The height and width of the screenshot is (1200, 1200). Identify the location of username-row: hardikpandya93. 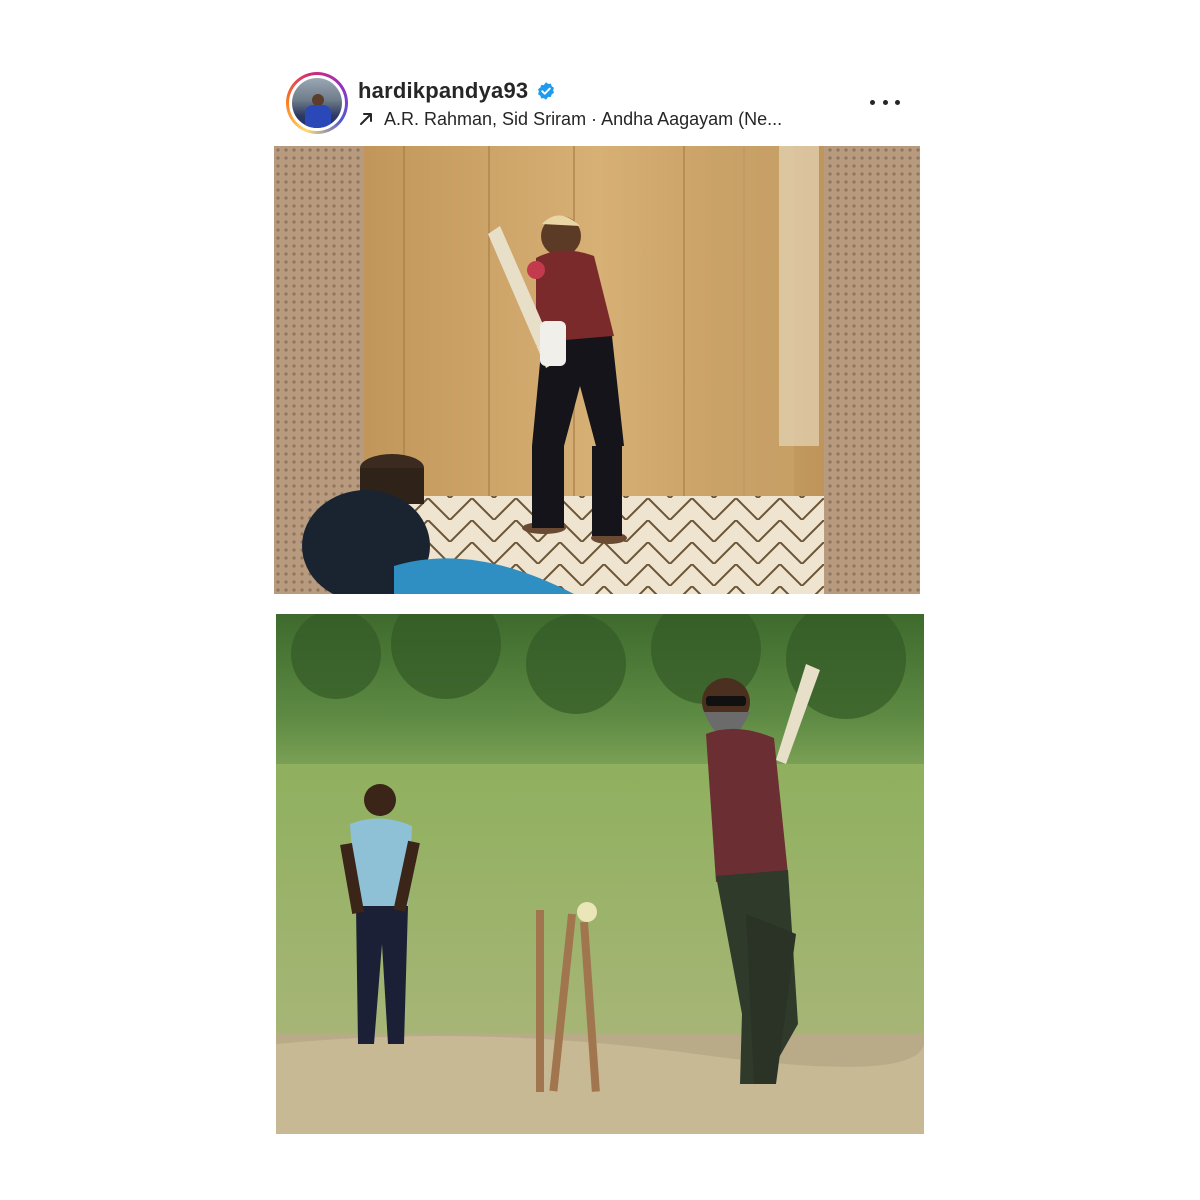
(457, 91).